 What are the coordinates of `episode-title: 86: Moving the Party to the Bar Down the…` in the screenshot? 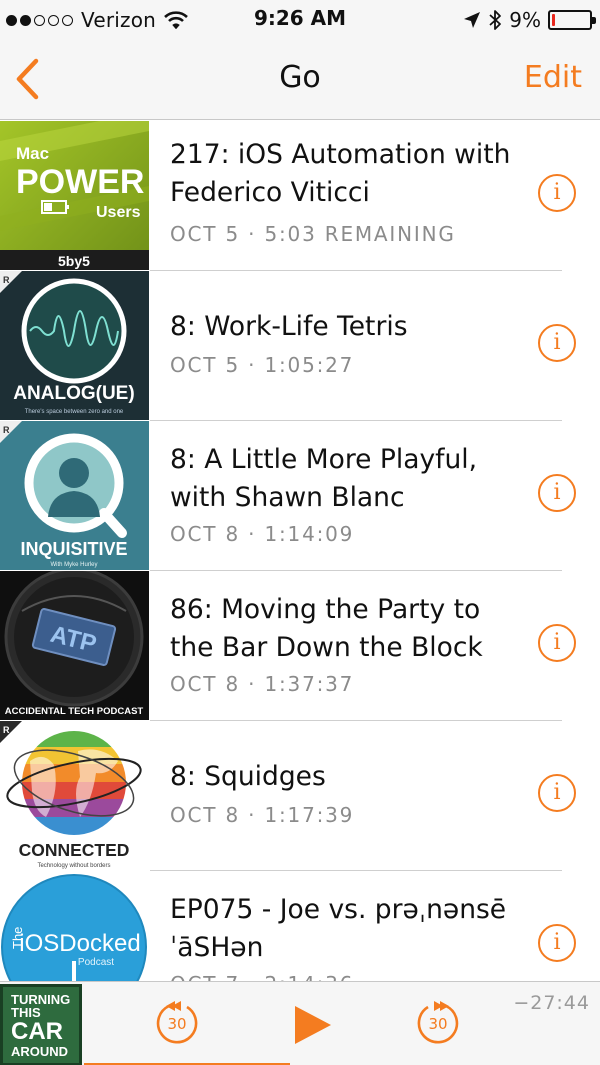 It's located at (342, 629).